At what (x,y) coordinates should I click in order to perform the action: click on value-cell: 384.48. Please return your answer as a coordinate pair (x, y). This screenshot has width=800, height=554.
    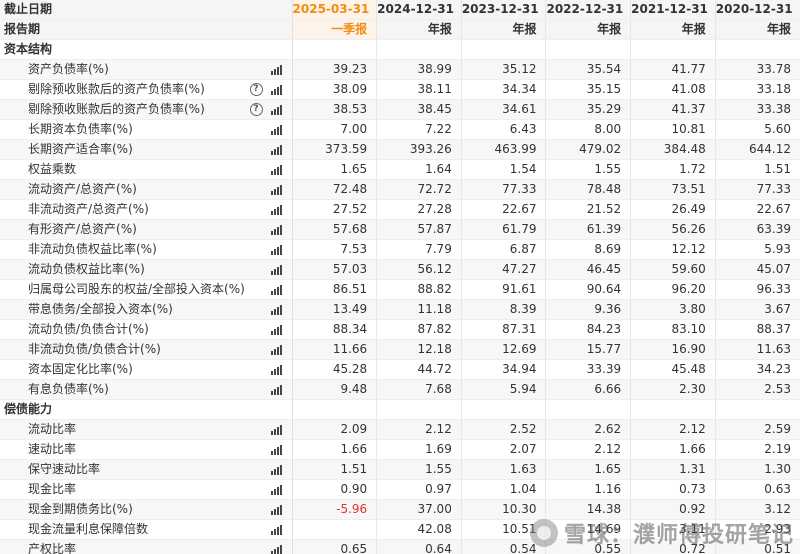
    Looking at the image, I should click on (673, 150).